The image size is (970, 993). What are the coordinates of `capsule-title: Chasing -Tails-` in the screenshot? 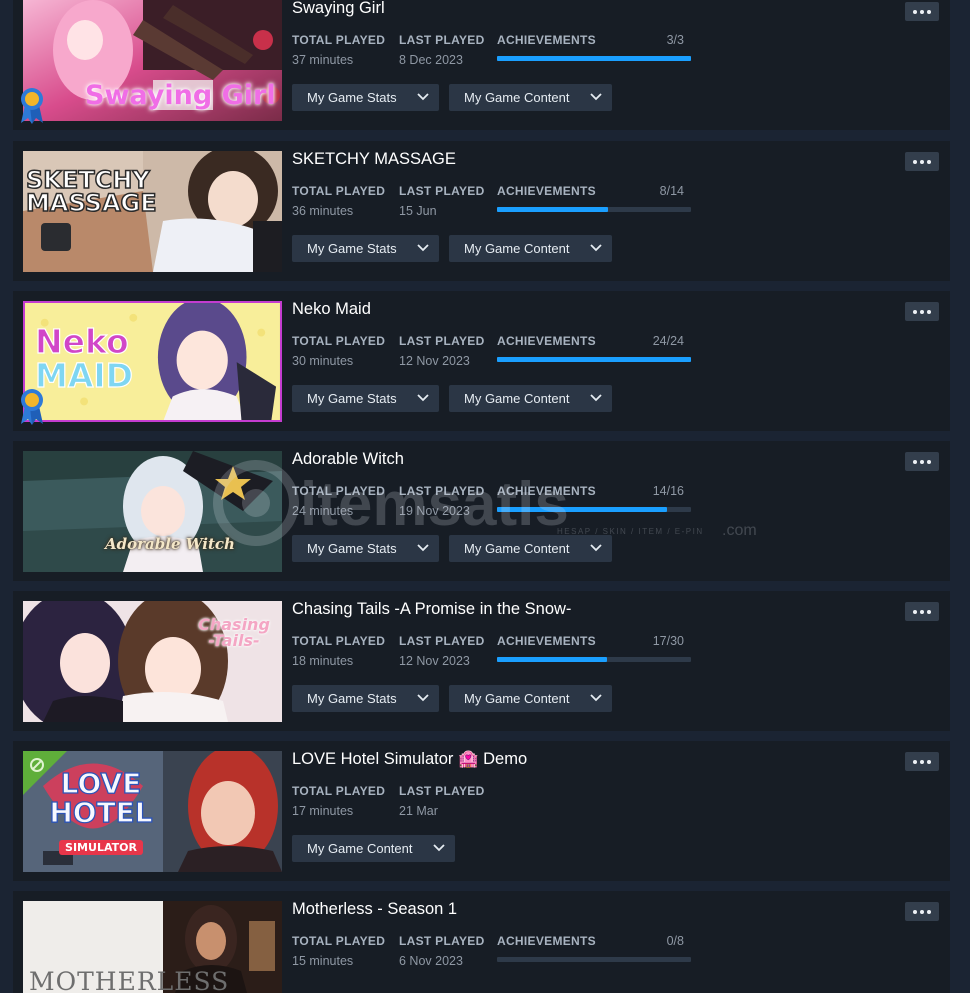 It's located at (234, 632).